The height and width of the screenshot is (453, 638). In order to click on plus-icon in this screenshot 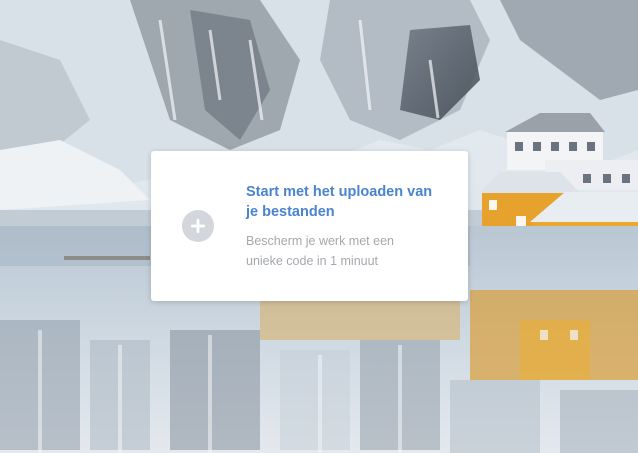, I will do `click(198, 226)`.